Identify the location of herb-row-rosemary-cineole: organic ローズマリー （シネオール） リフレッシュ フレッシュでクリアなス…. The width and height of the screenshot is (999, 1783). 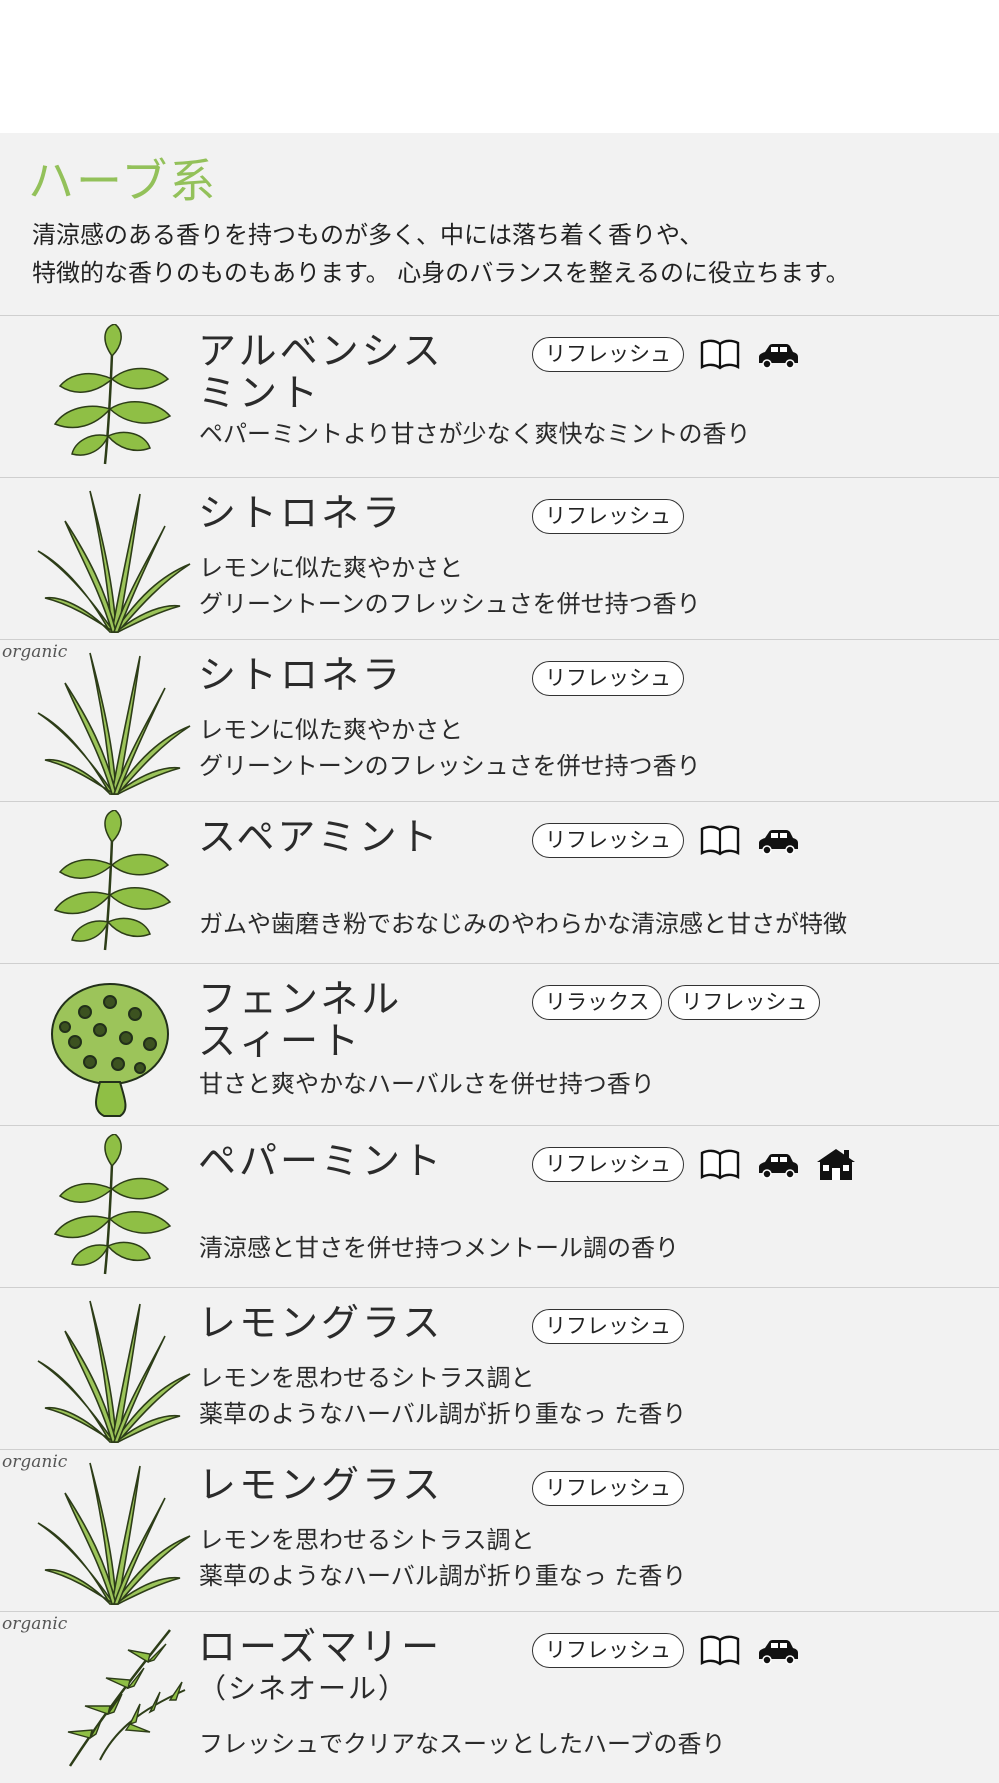
(499, 1692).